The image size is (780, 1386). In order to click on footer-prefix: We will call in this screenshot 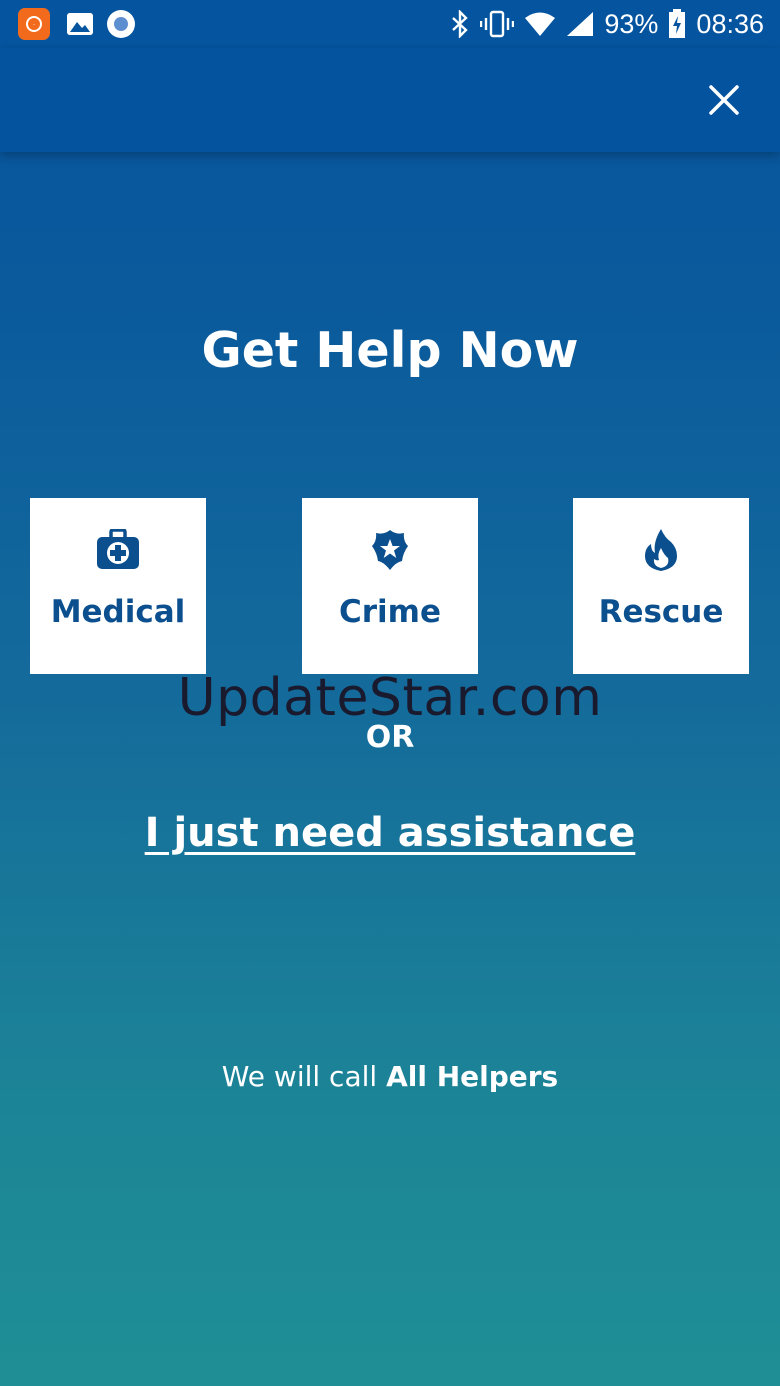, I will do `click(299, 1076)`.